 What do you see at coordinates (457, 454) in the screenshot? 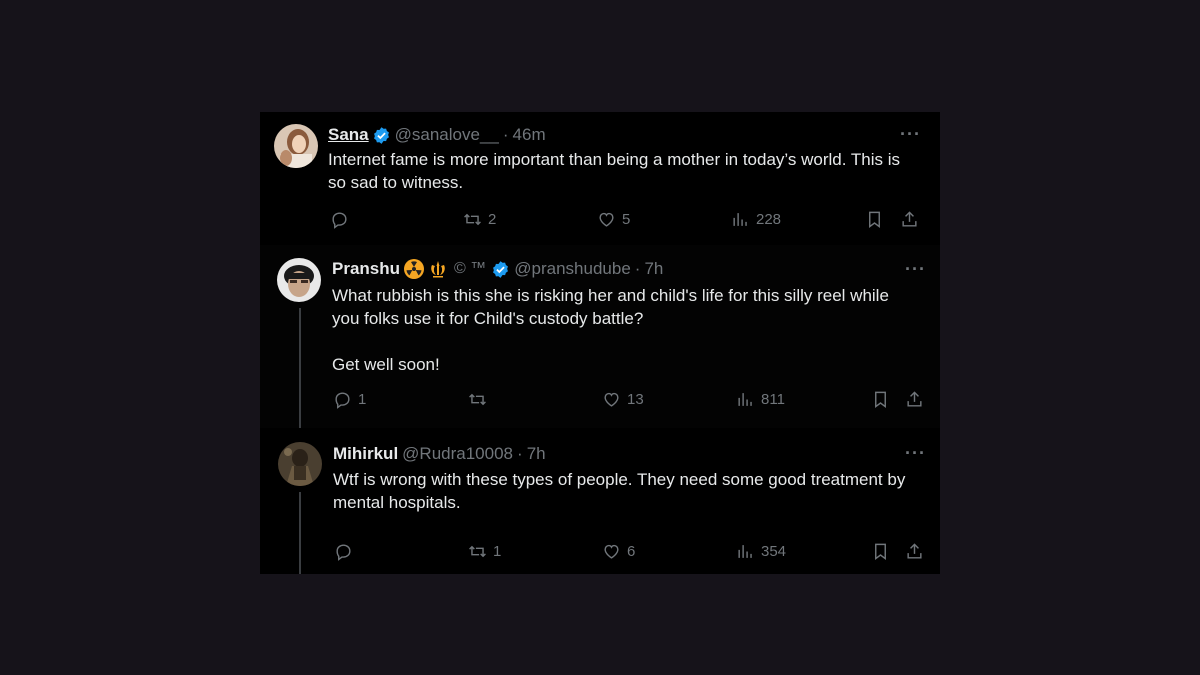
I see `user-handle: @Rudra10008` at bounding box center [457, 454].